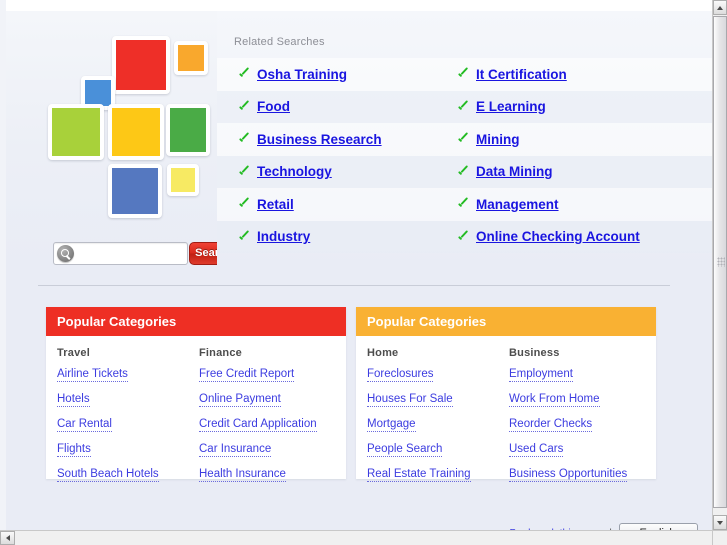 The image size is (727, 545). Describe the element at coordinates (554, 400) in the screenshot. I see `category-link: Work From Home` at that location.